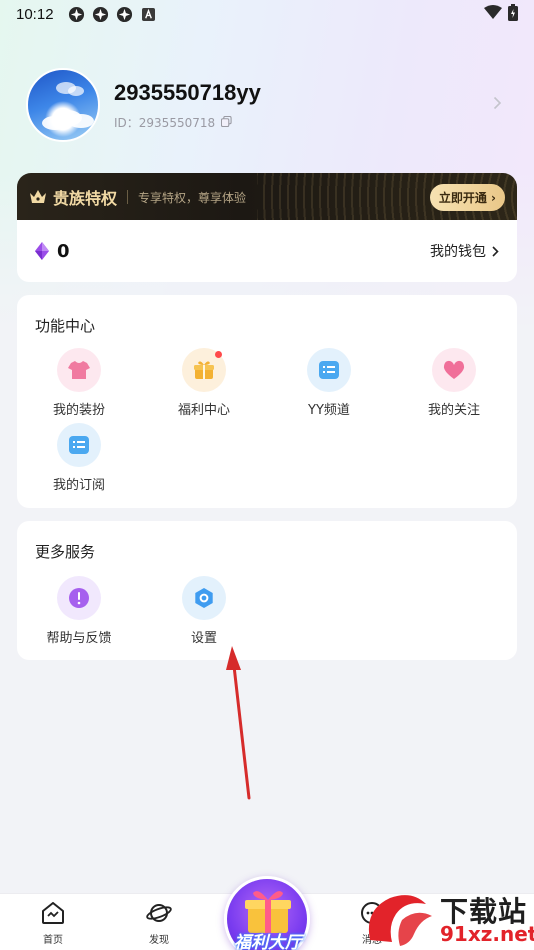 This screenshot has width=534, height=950. I want to click on username: 2935550718yy, so click(187, 92).